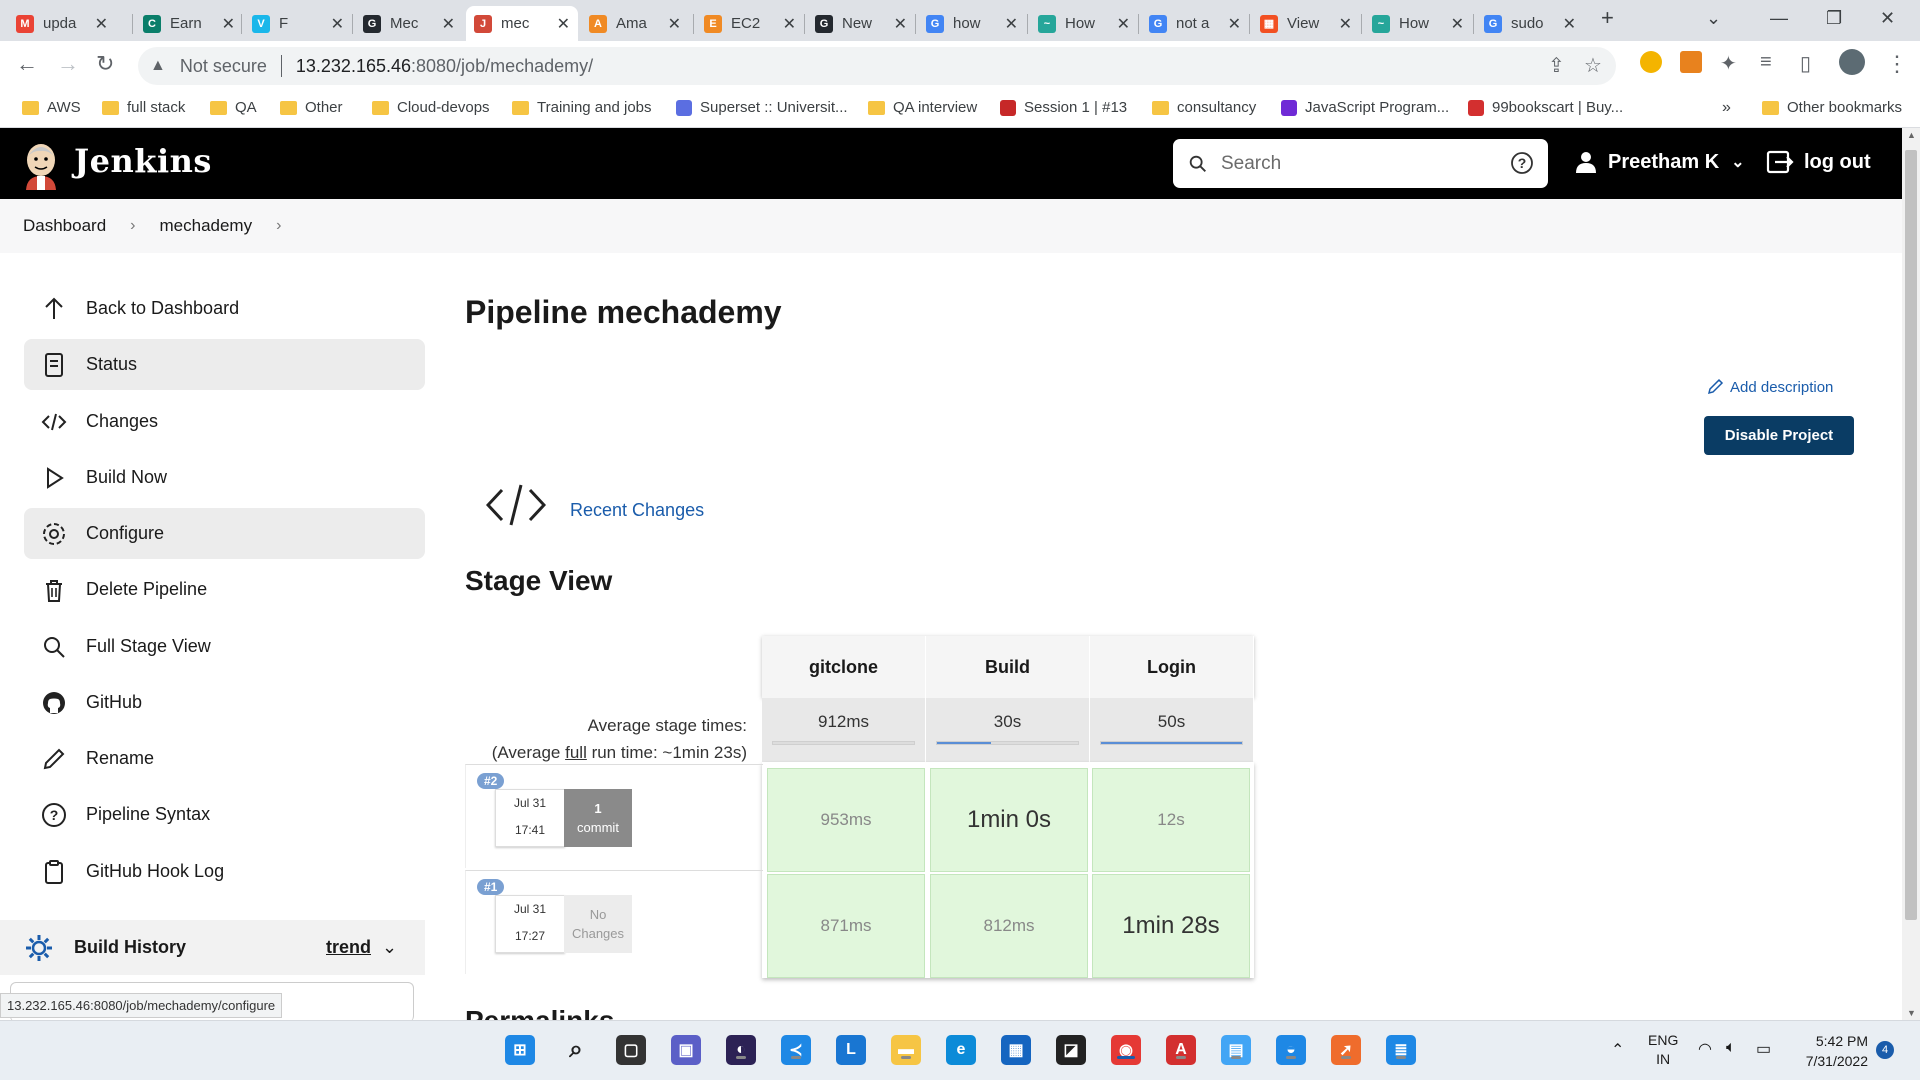  What do you see at coordinates (1593, 65) in the screenshot?
I see `bookmark-star-icon: ☆` at bounding box center [1593, 65].